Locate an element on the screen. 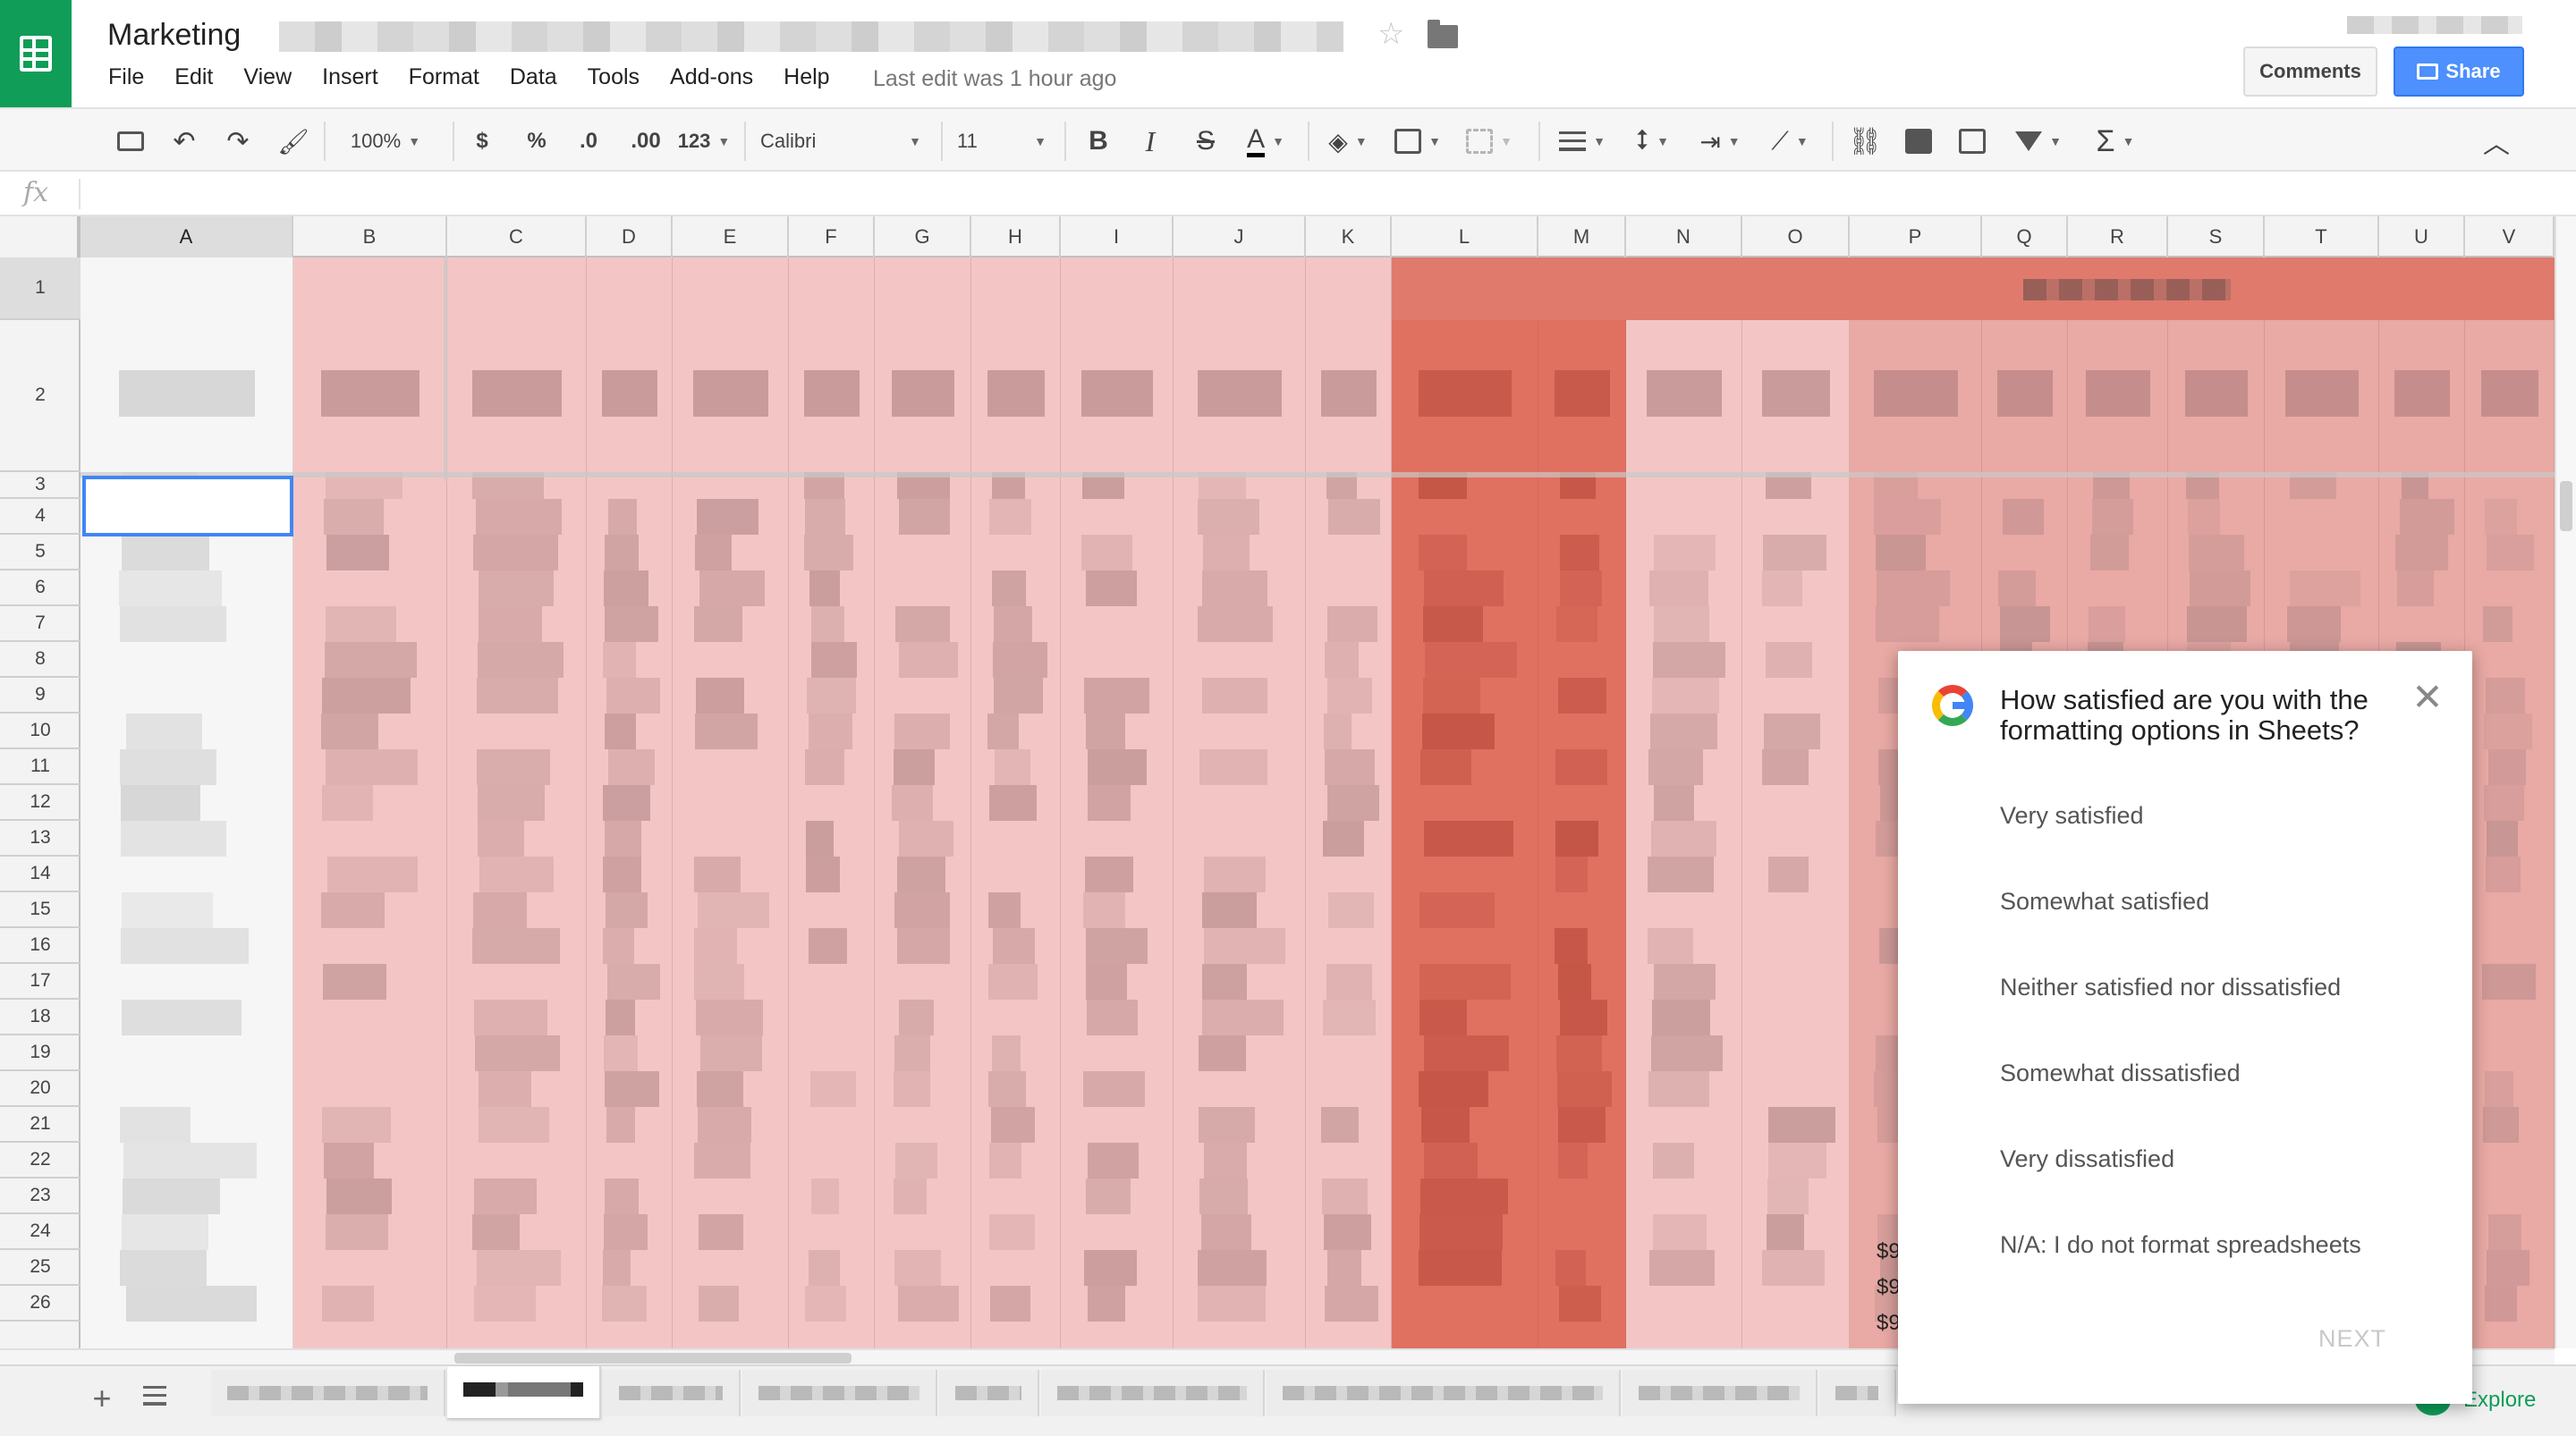  row-header-19: 19 is located at coordinates (40, 1053).